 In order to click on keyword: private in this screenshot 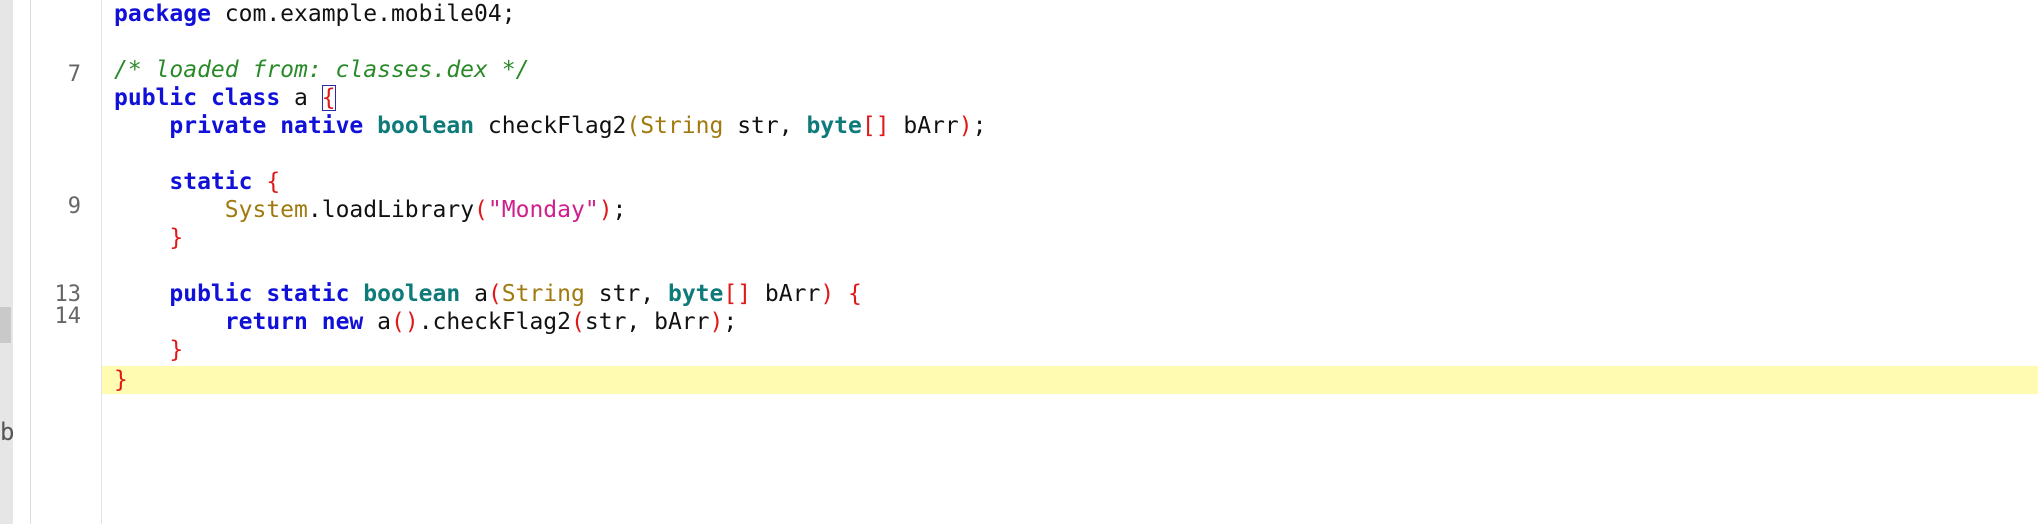, I will do `click(218, 126)`.